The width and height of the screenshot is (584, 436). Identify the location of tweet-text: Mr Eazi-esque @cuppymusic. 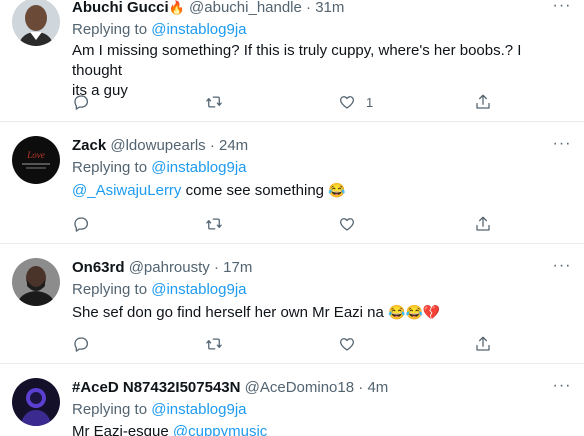
(322, 429).